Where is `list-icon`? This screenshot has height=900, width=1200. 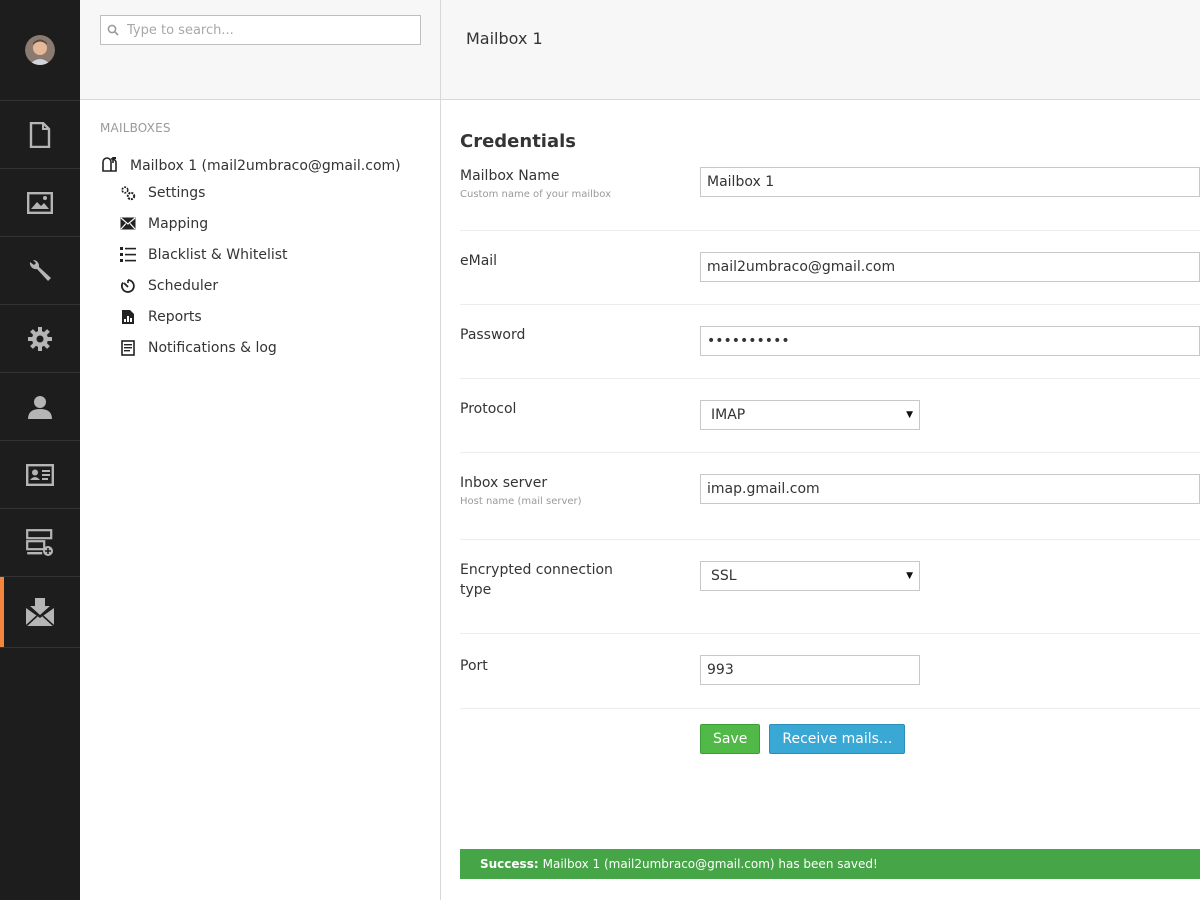
list-icon is located at coordinates (127, 254).